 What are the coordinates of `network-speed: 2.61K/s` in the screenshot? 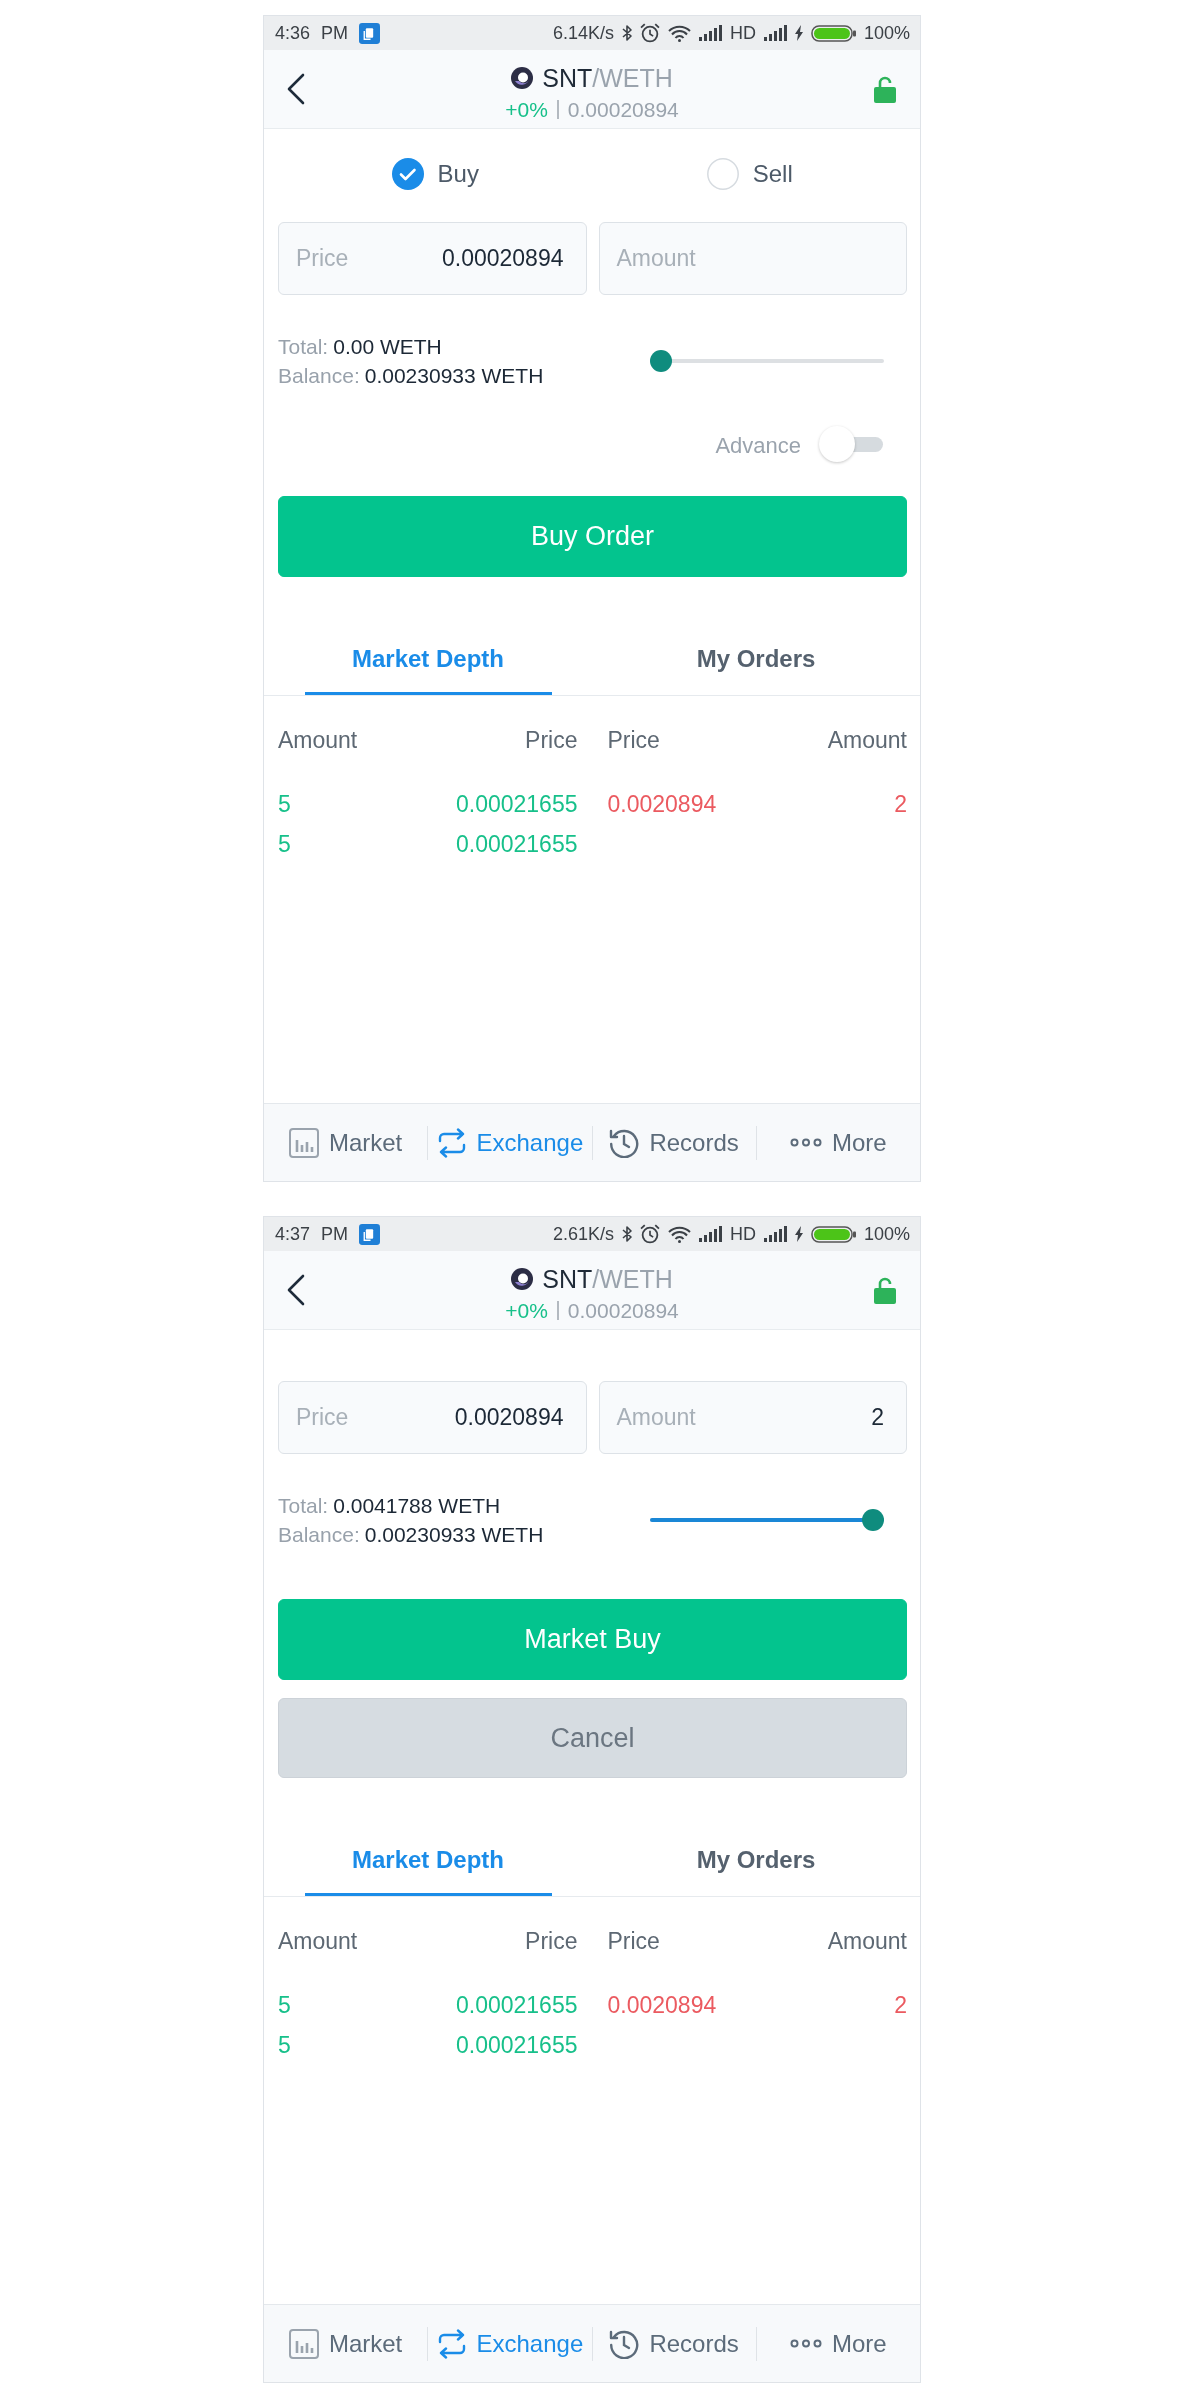 It's located at (583, 1234).